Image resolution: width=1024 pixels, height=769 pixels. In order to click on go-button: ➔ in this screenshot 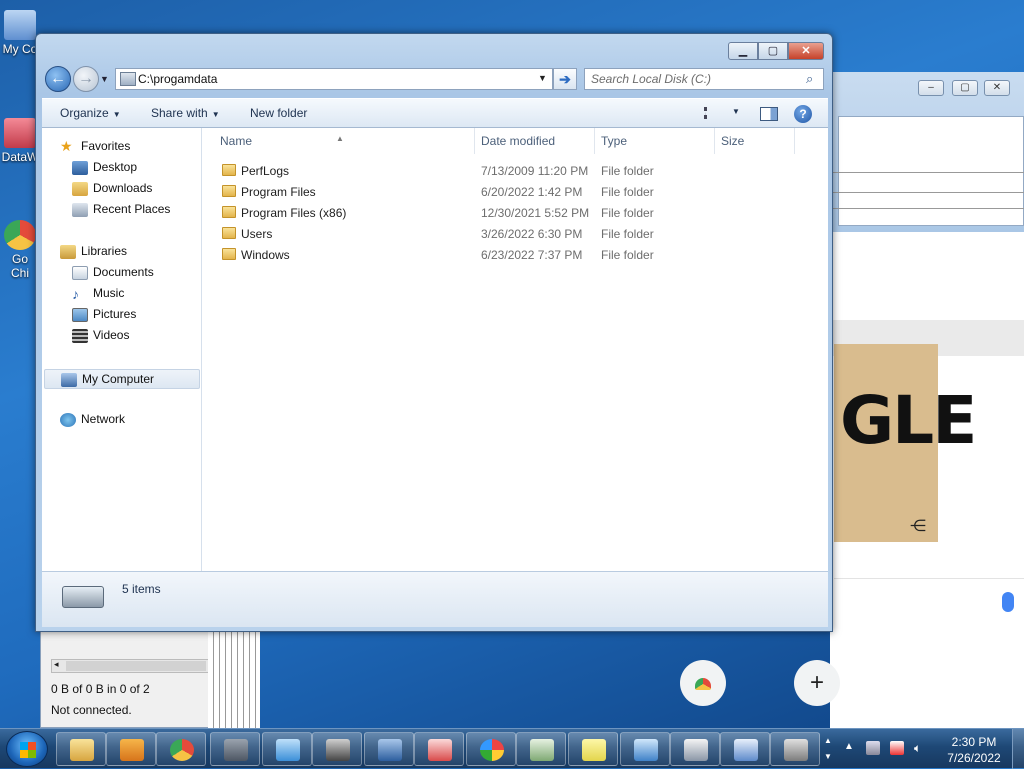, I will do `click(565, 79)`.